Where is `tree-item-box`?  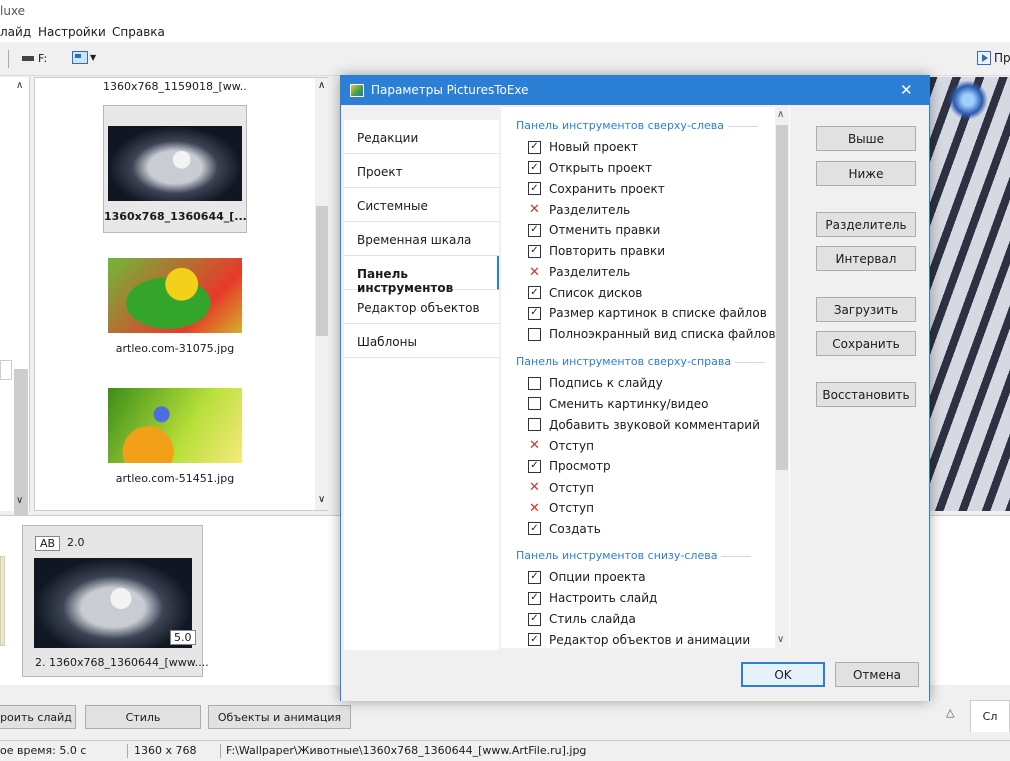
tree-item-box is located at coordinates (6, 370).